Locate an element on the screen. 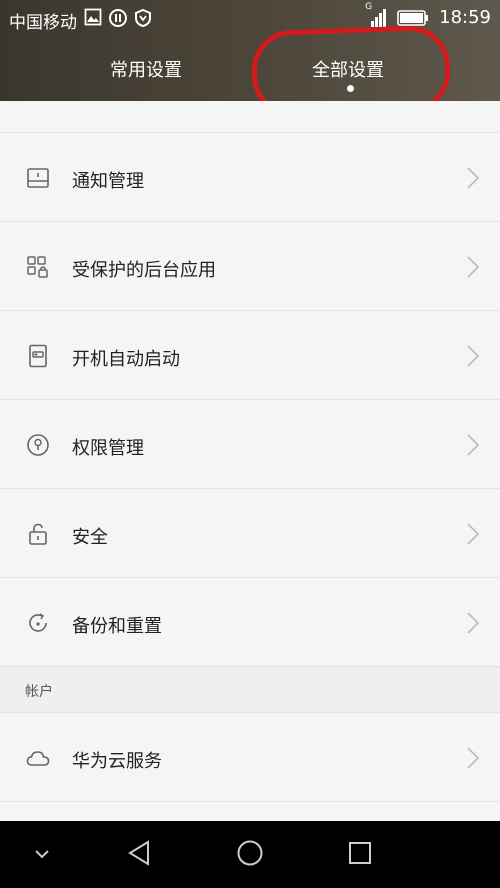  home-icon is located at coordinates (250, 853).